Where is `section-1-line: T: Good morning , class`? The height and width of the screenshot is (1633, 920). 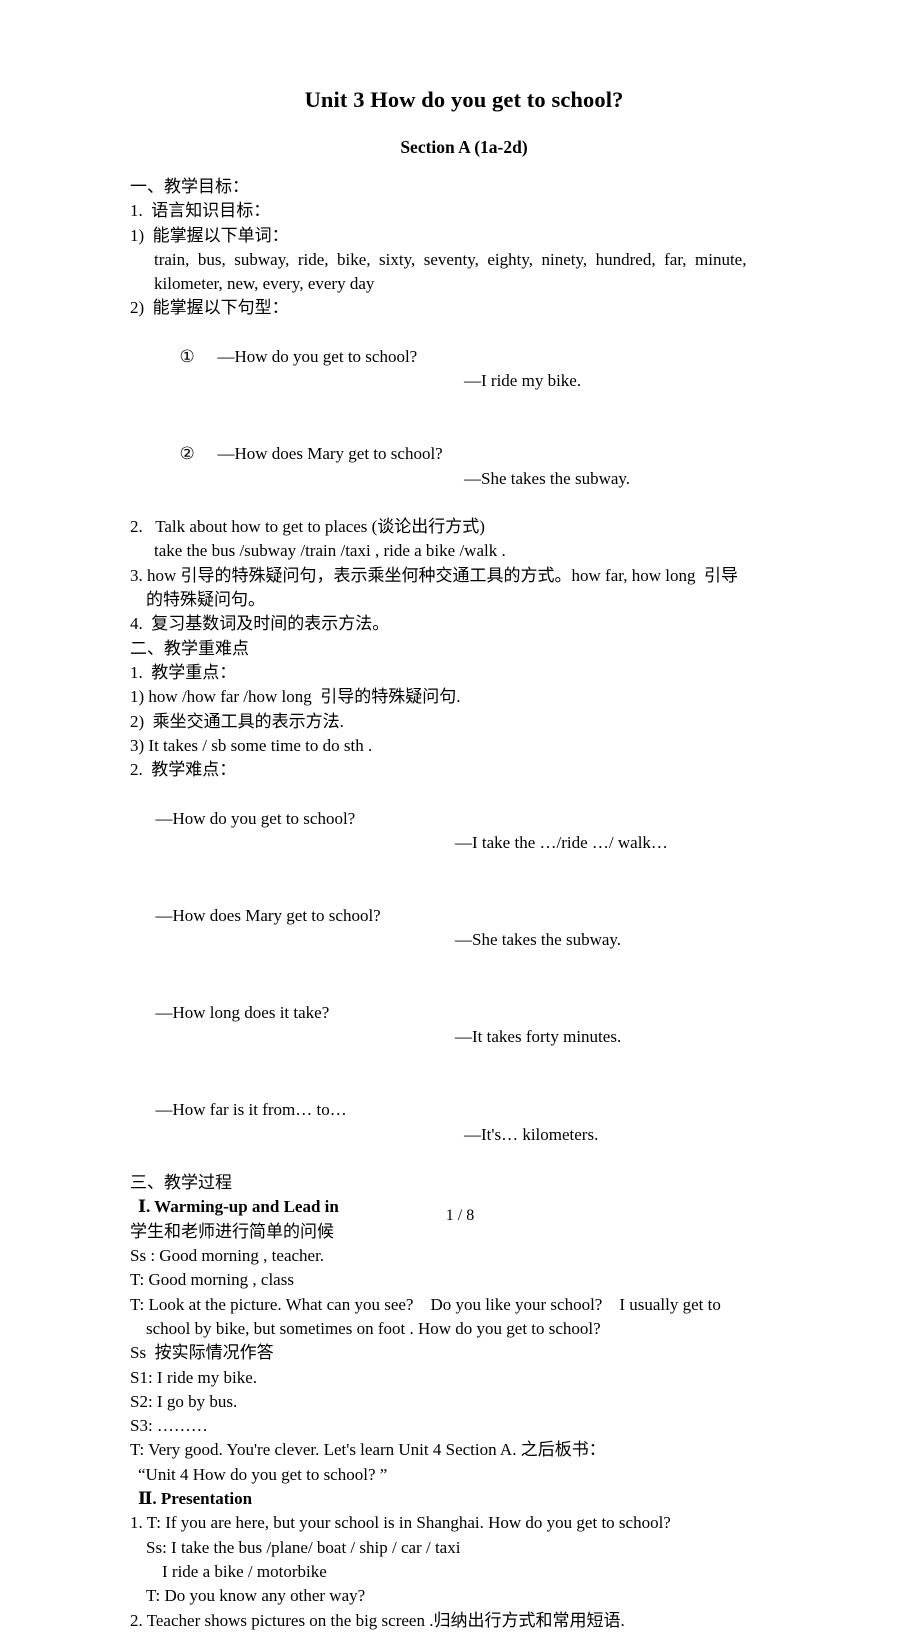 section-1-line: T: Good morning , class is located at coordinates (212, 1280).